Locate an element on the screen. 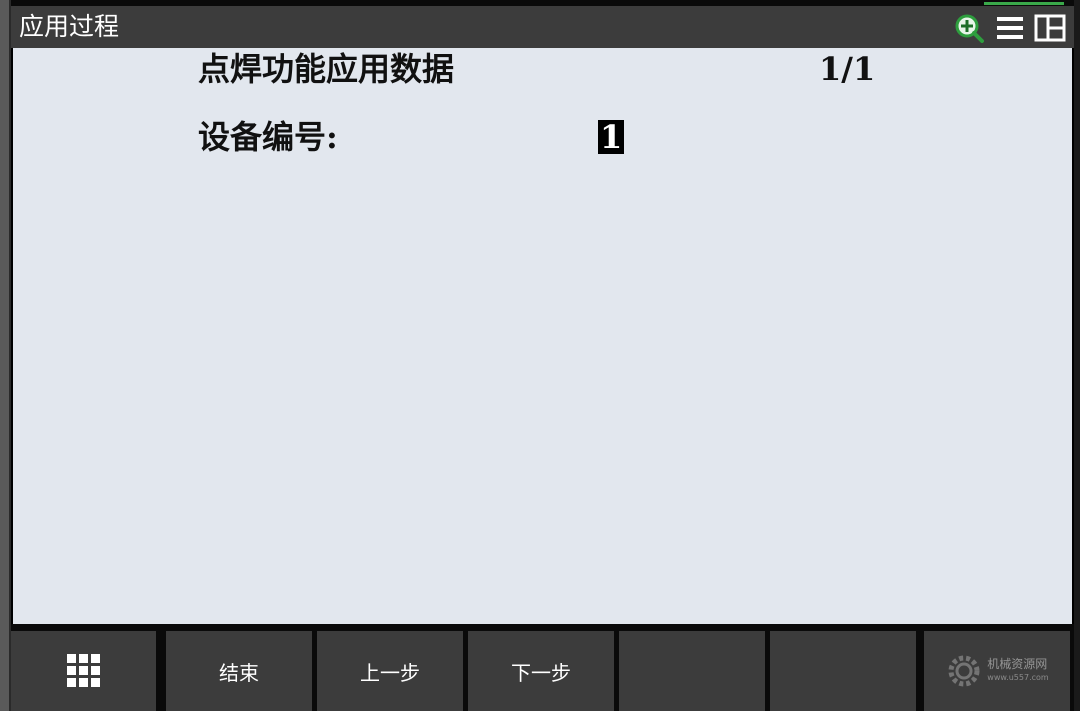 The height and width of the screenshot is (711, 1080). watermark: 机械资源网 www.u557.com is located at coordinates (997, 671).